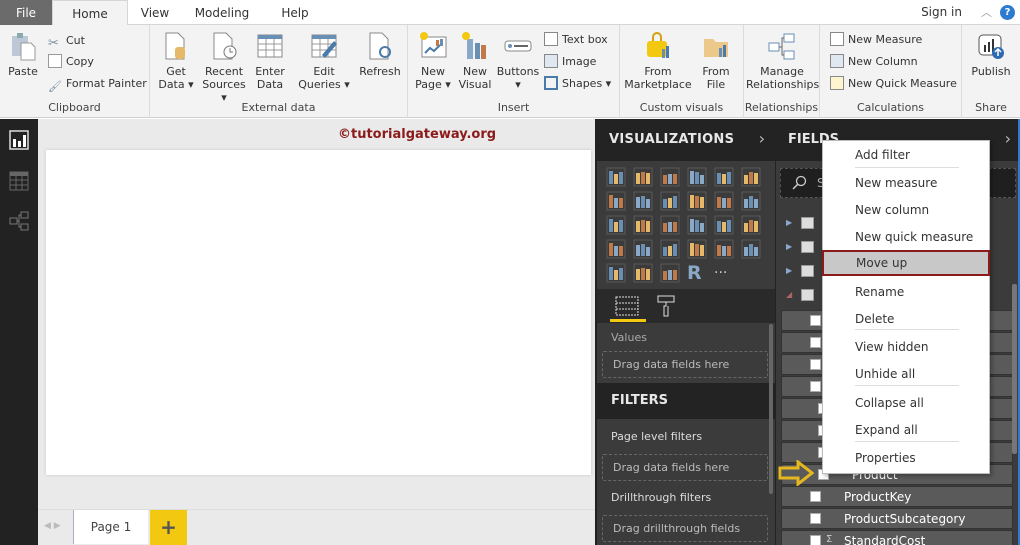 The height and width of the screenshot is (545, 1020). I want to click on line-clustered-column-icon, so click(697, 201).